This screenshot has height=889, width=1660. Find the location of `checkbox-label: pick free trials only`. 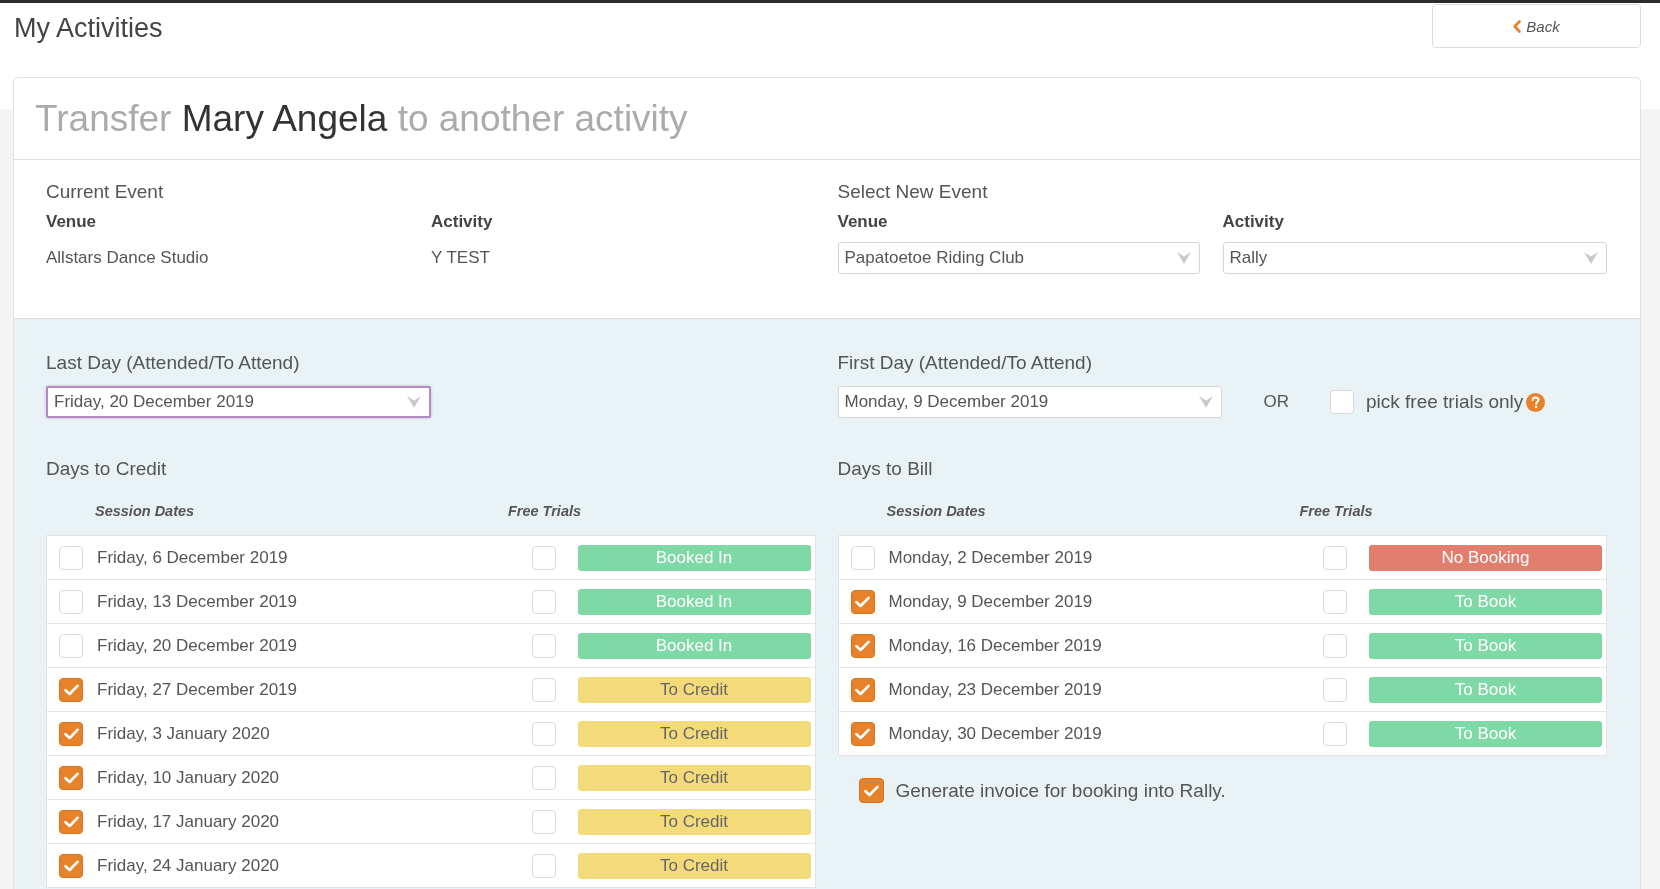

checkbox-label: pick free trials only is located at coordinates (1445, 402).